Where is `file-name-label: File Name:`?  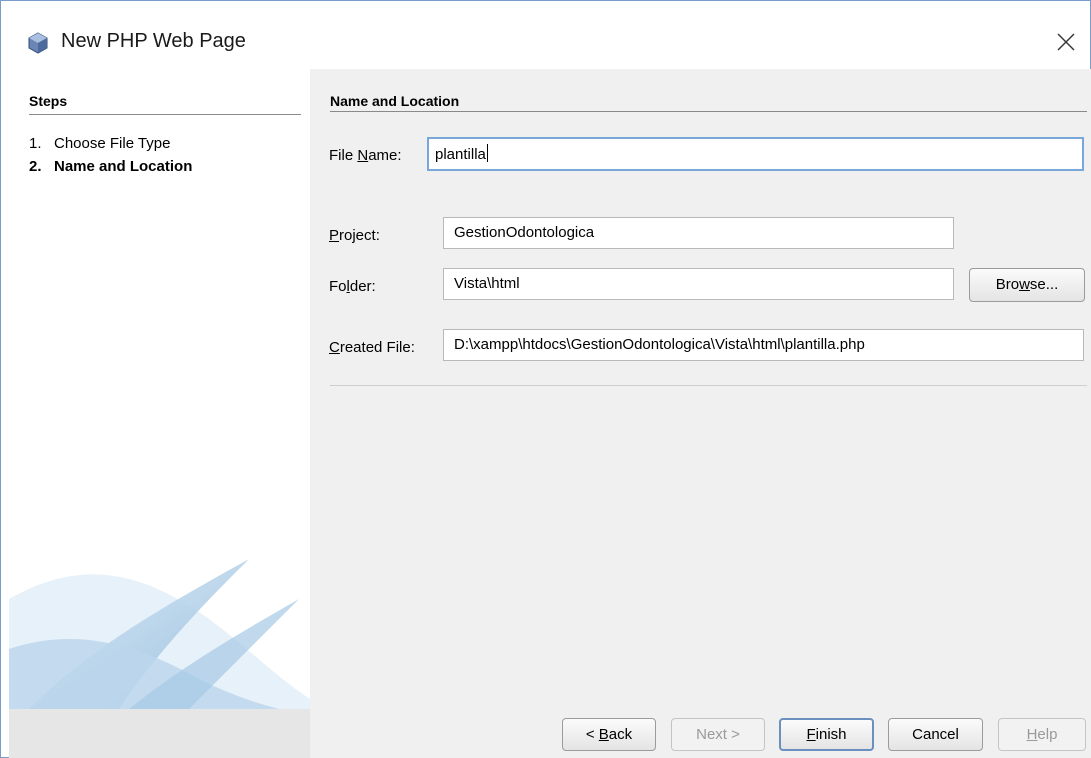
file-name-label: File Name: is located at coordinates (365, 155).